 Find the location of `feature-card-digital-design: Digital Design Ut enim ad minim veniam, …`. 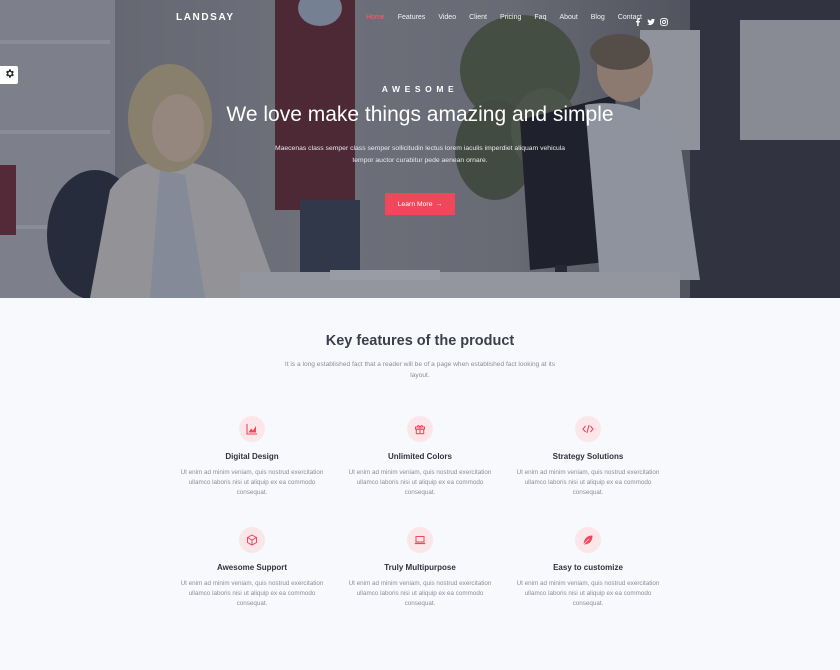

feature-card-digital-design: Digital Design Ut enim ad minim veniam, … is located at coordinates (252, 456).